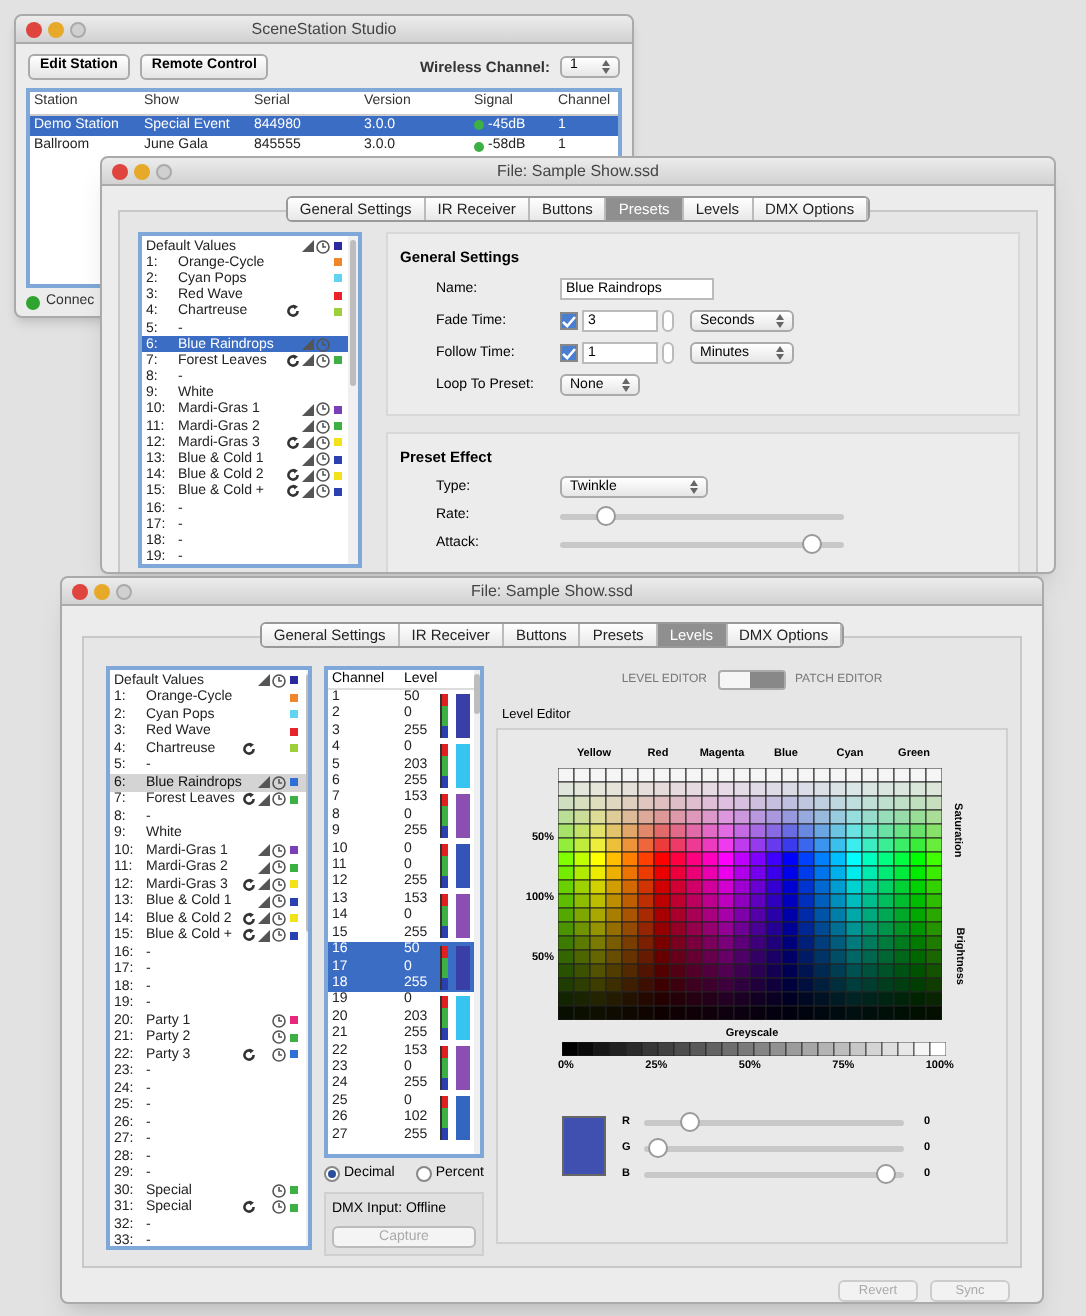 The height and width of the screenshot is (1316, 1086). Describe the element at coordinates (584, 1145) in the screenshot. I see `color-preview` at that location.